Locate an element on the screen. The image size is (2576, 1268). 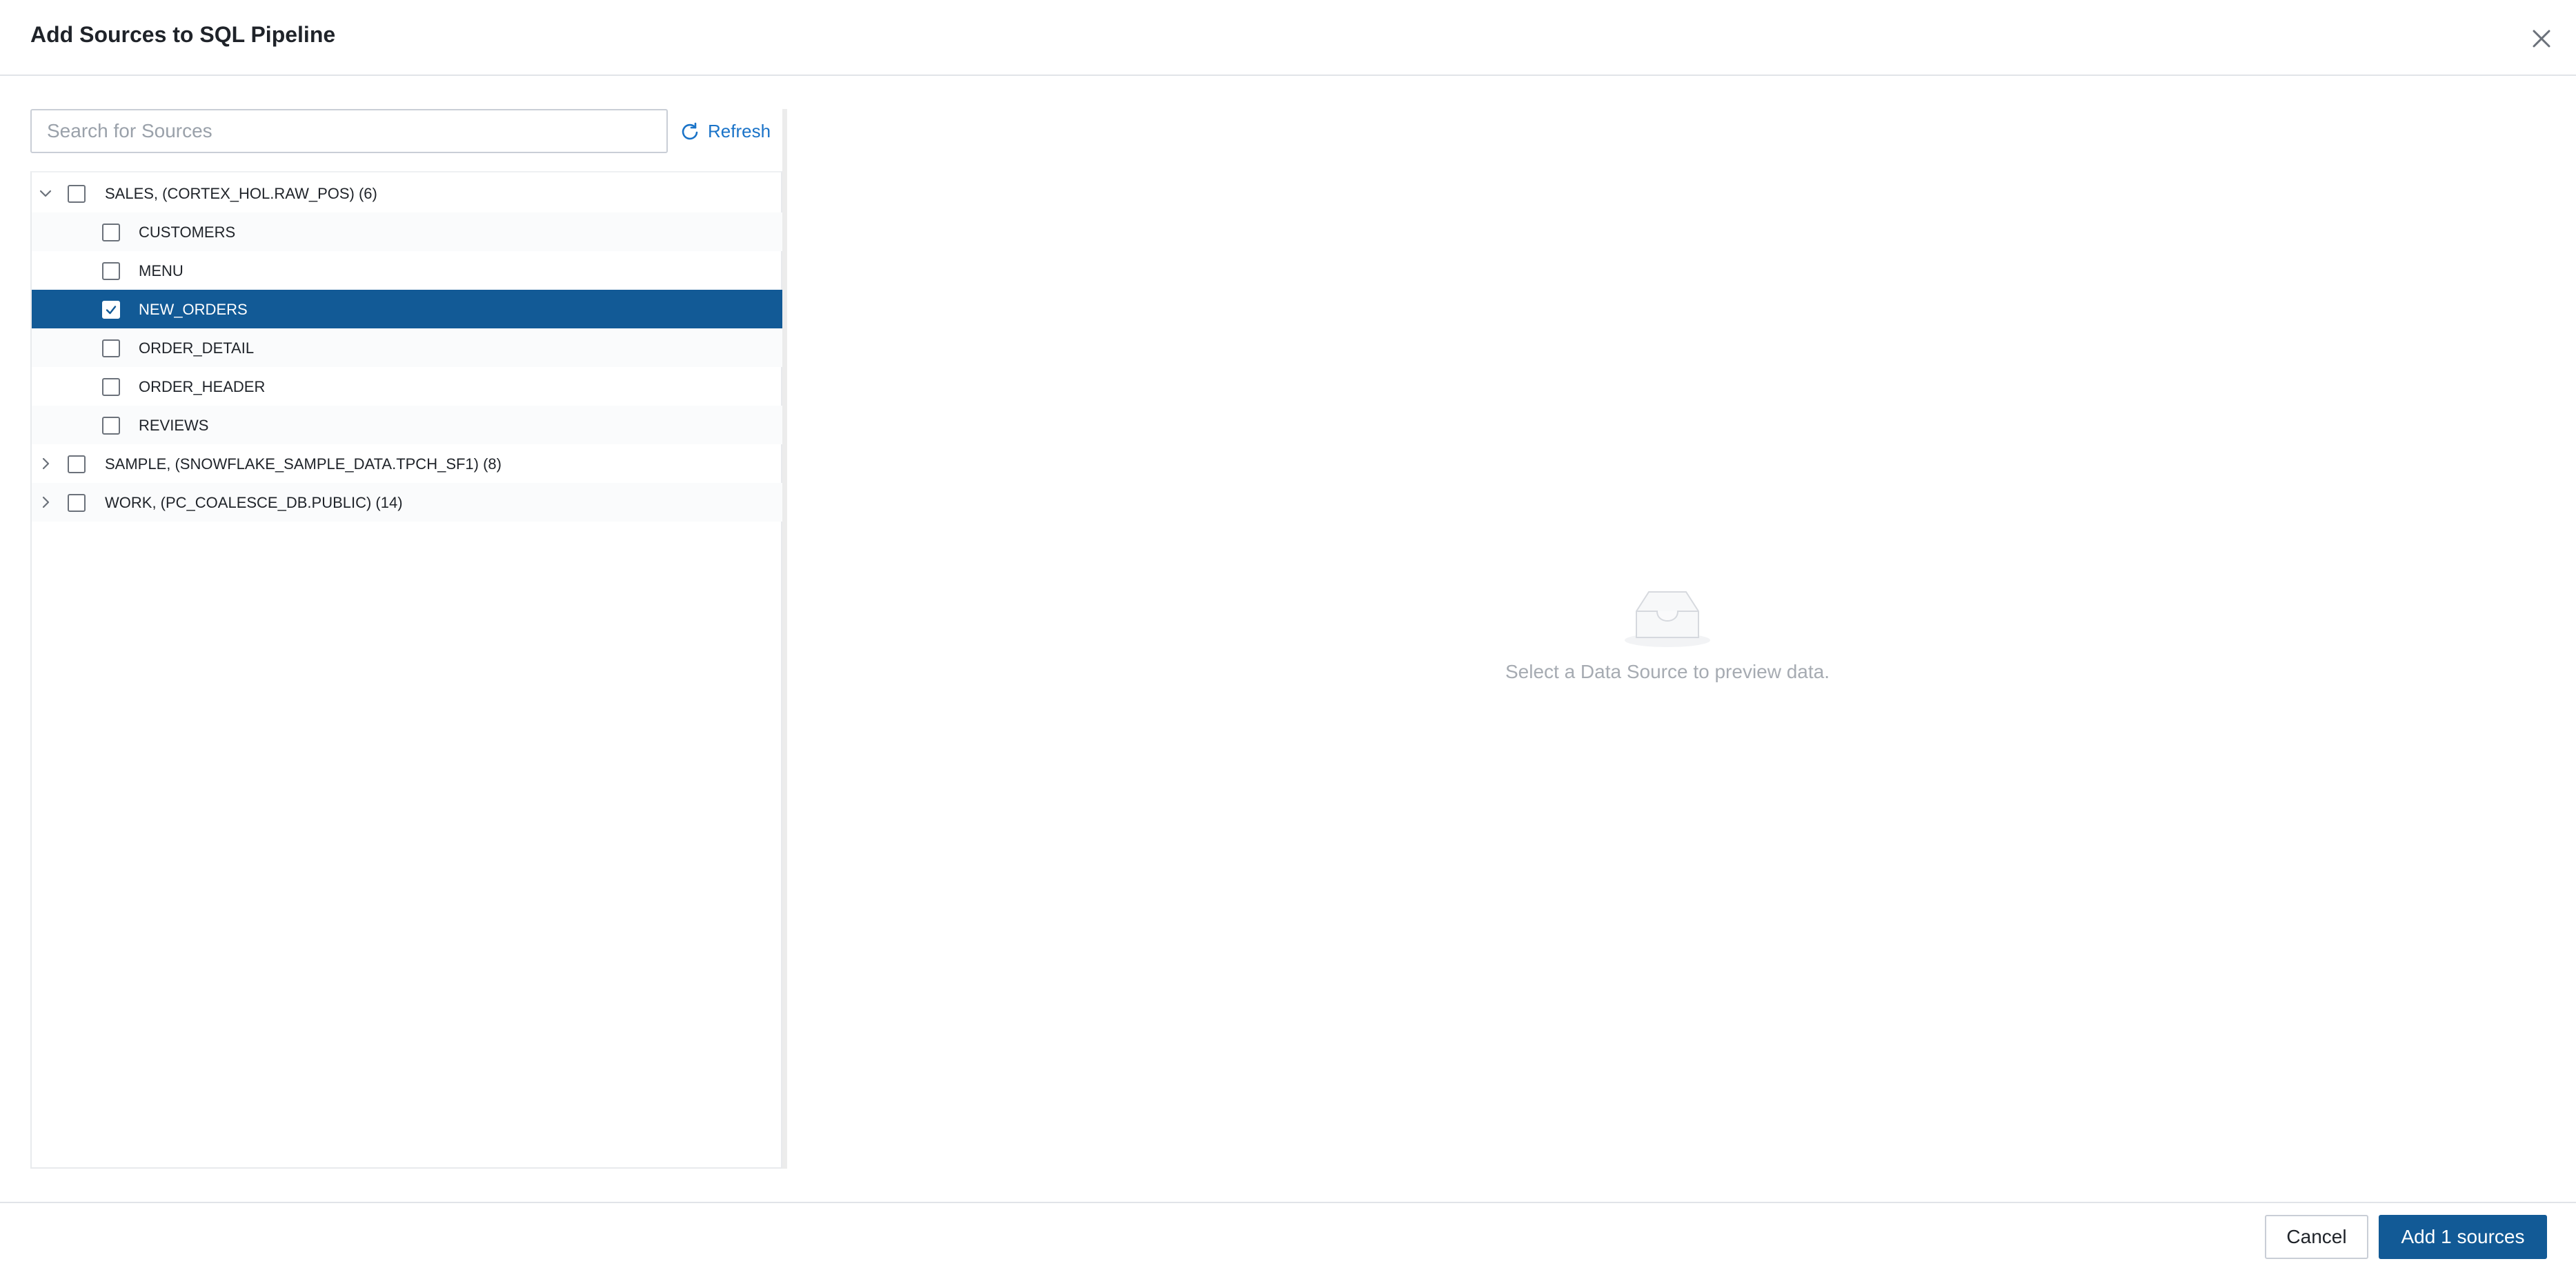
close-icon is located at coordinates (2541, 39).